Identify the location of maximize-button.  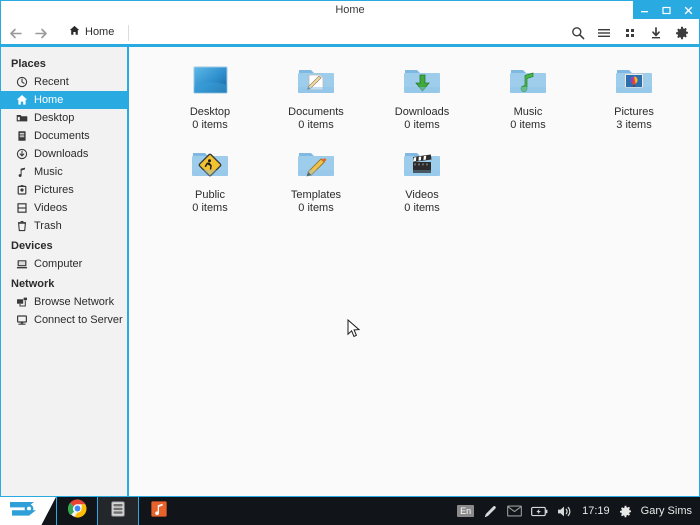
(666, 10).